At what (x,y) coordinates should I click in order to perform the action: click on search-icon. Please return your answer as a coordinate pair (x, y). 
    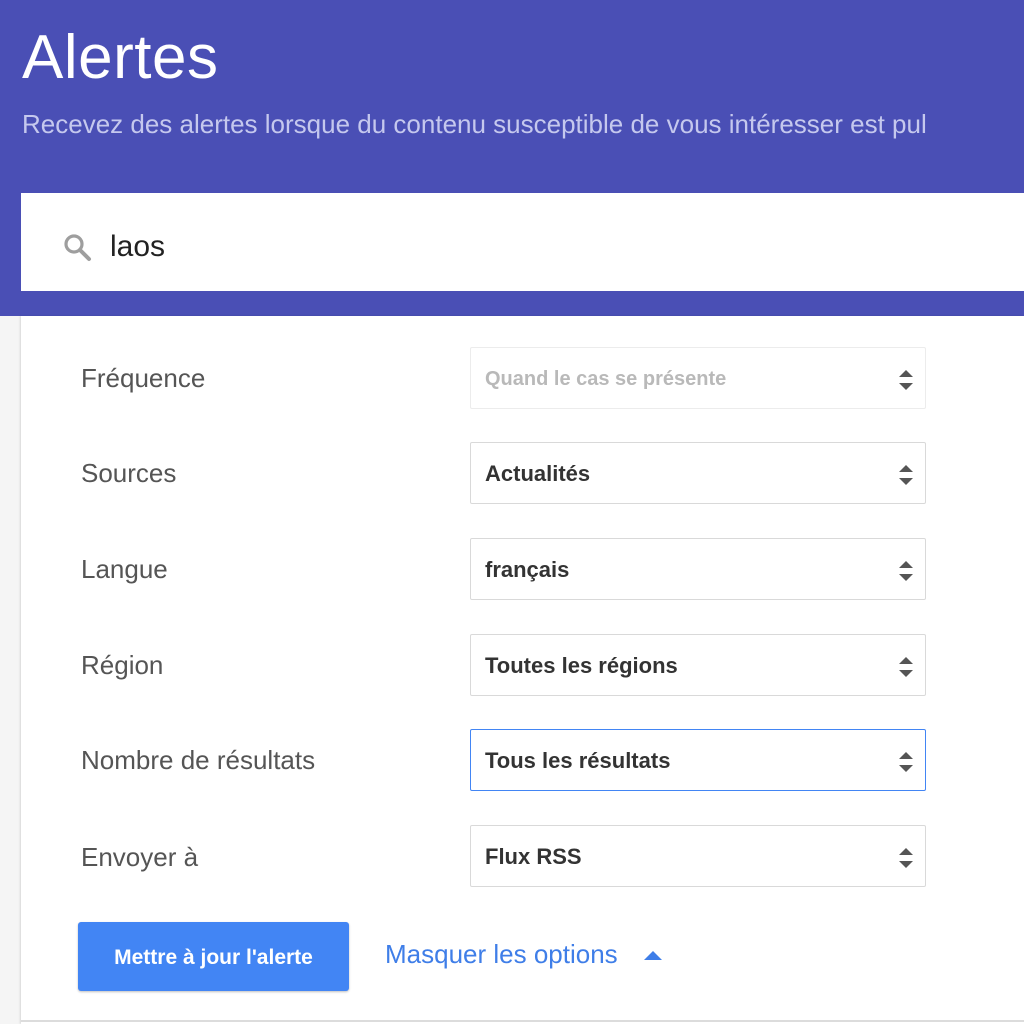
    Looking at the image, I should click on (77, 247).